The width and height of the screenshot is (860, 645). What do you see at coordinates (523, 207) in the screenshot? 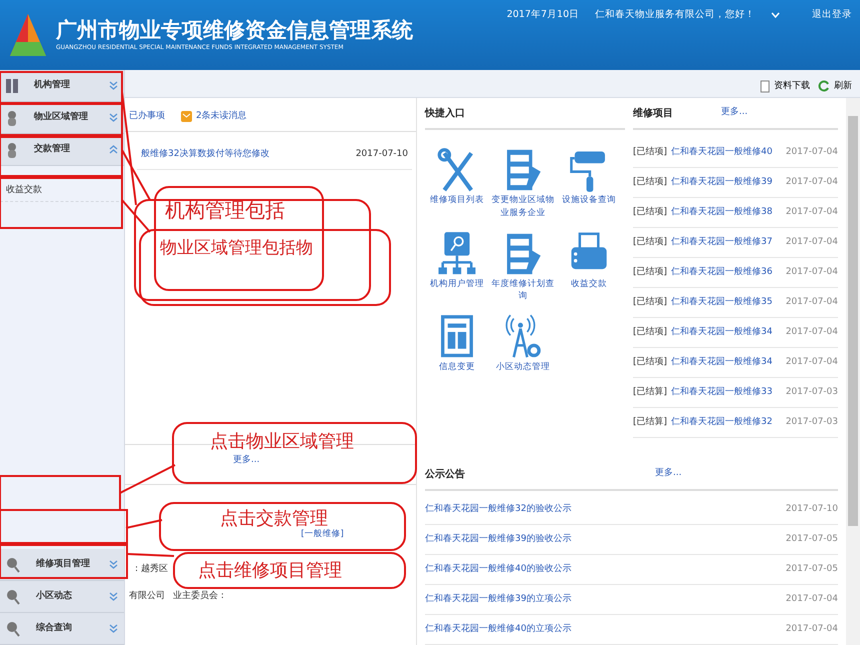
I see `shortcut-link: 变更物业区域物业服务企业` at bounding box center [523, 207].